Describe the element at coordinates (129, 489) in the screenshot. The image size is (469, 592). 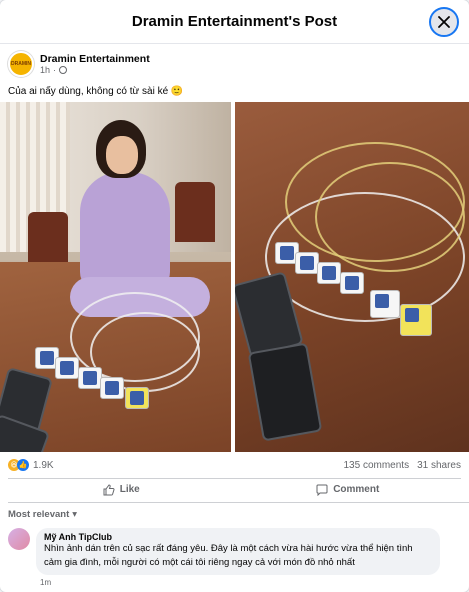
I see `like-label: Like` at that location.